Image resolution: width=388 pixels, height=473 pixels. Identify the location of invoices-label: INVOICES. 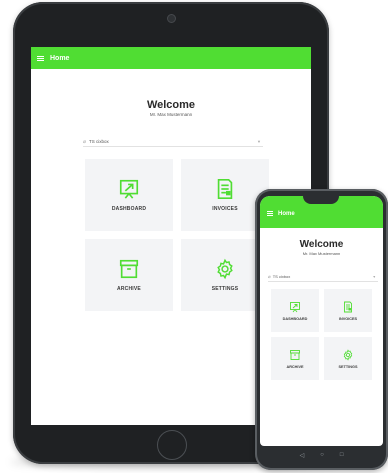
(225, 209).